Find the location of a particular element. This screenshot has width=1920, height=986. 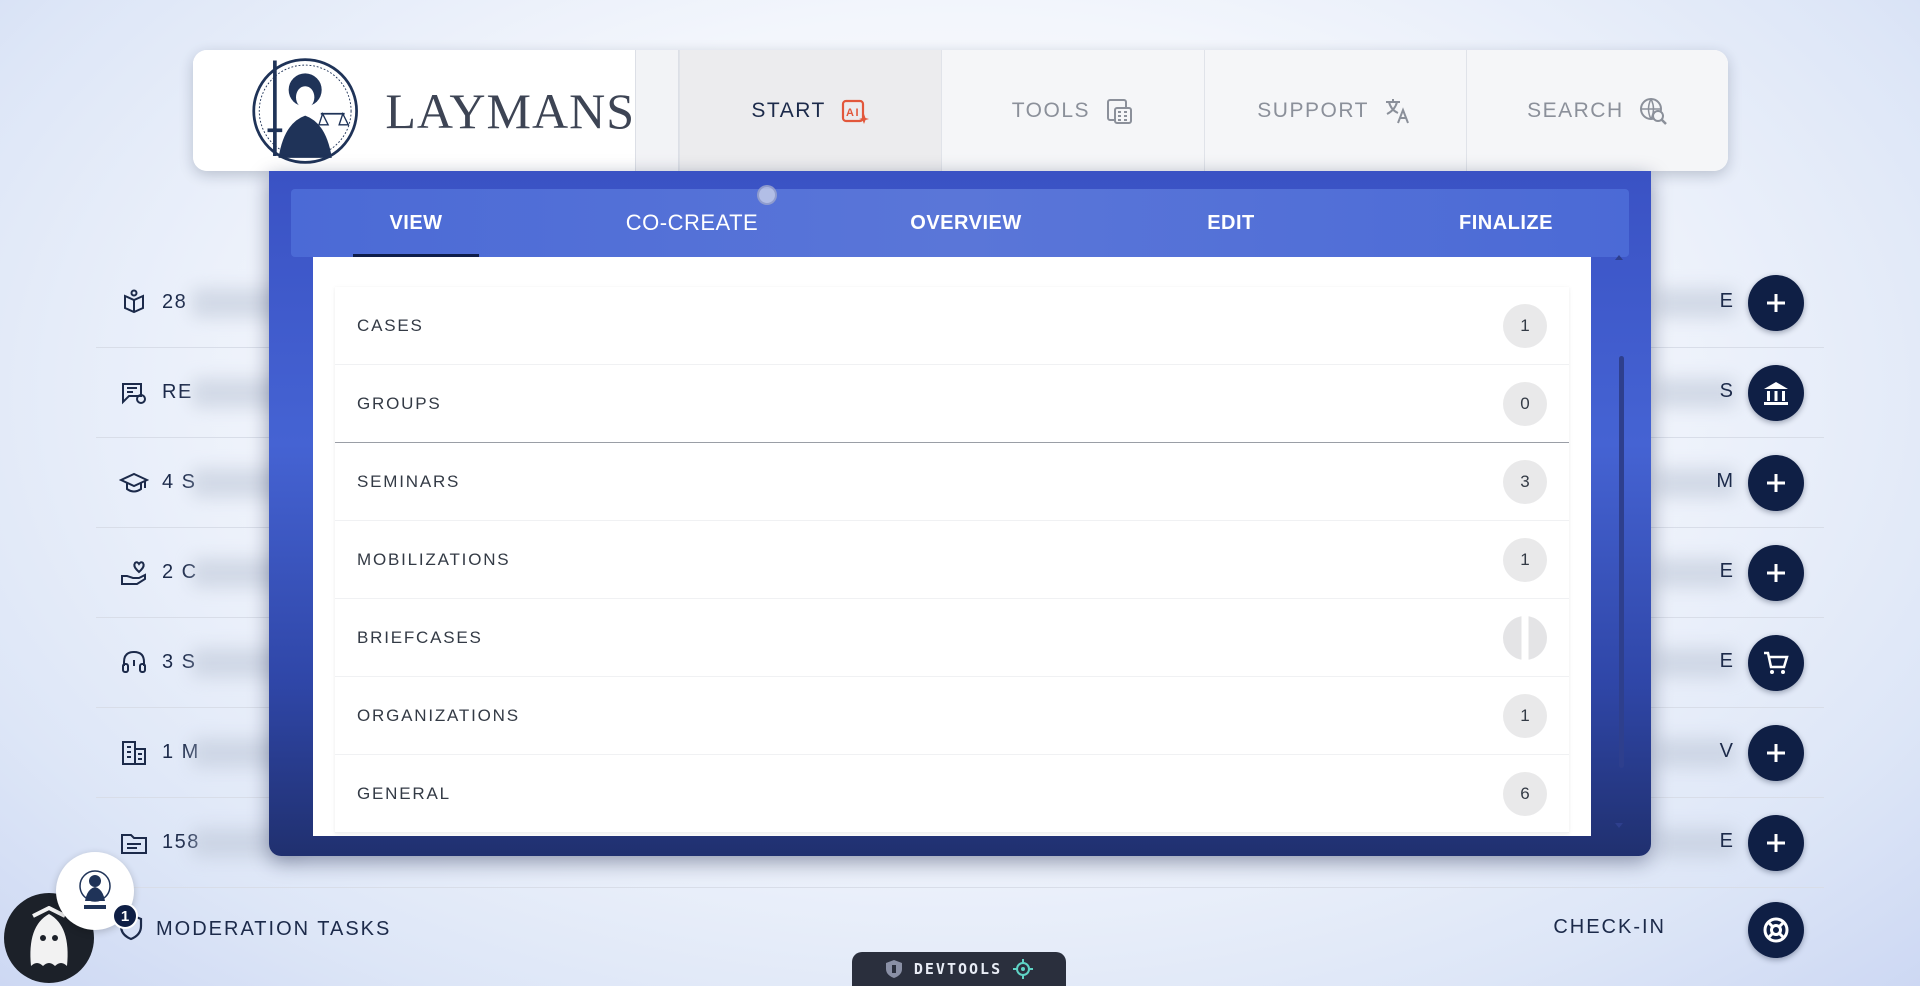

category-item-groups: GROUPS 0 is located at coordinates (952, 404).